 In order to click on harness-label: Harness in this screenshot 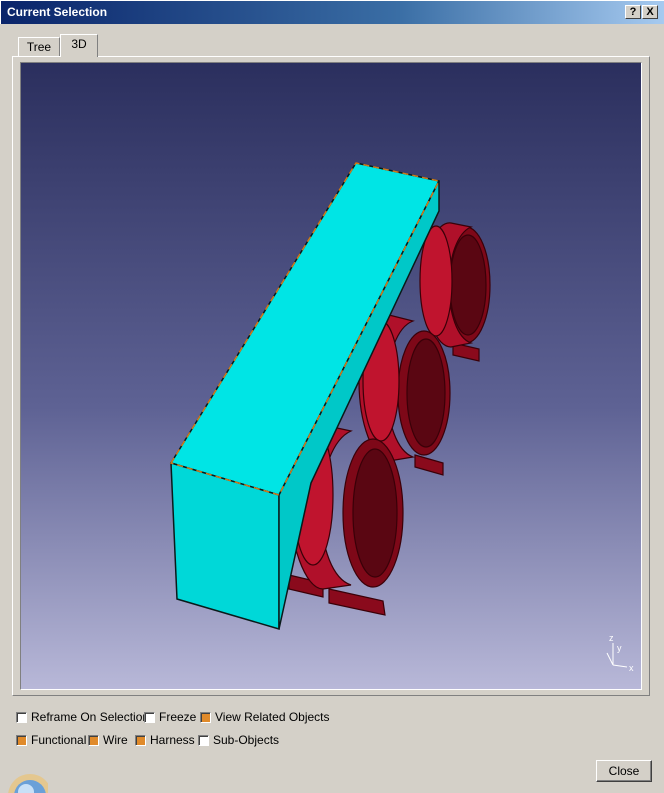, I will do `click(172, 740)`.